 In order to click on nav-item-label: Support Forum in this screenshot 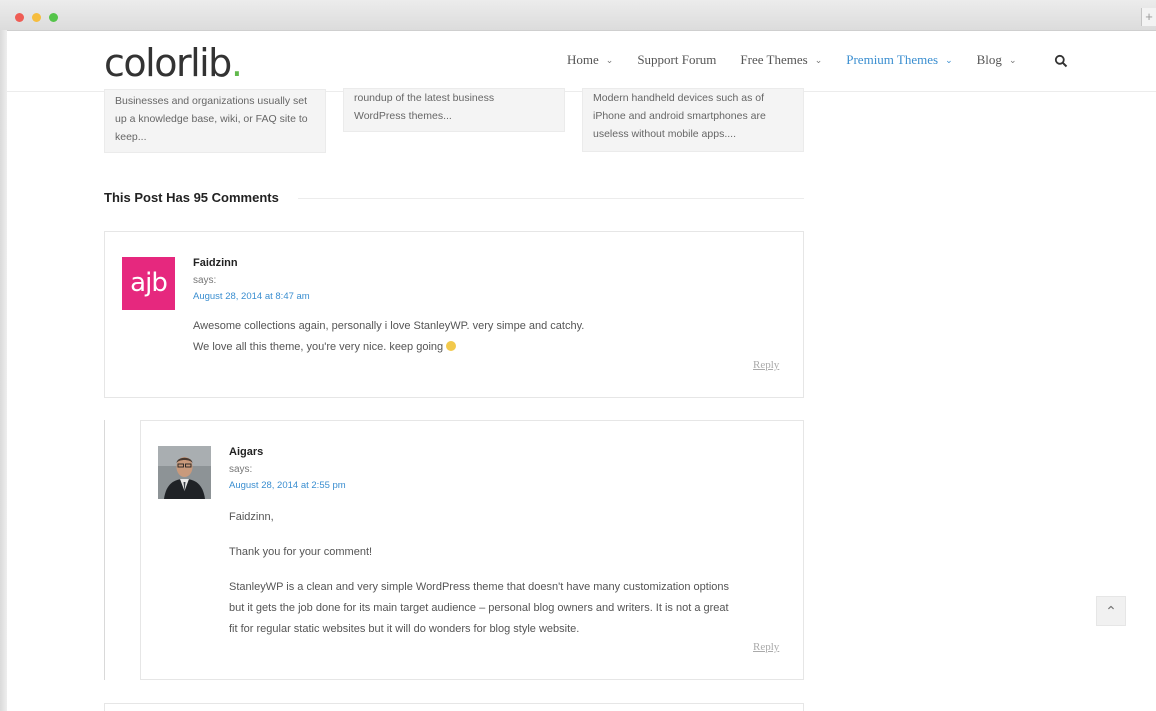, I will do `click(677, 59)`.